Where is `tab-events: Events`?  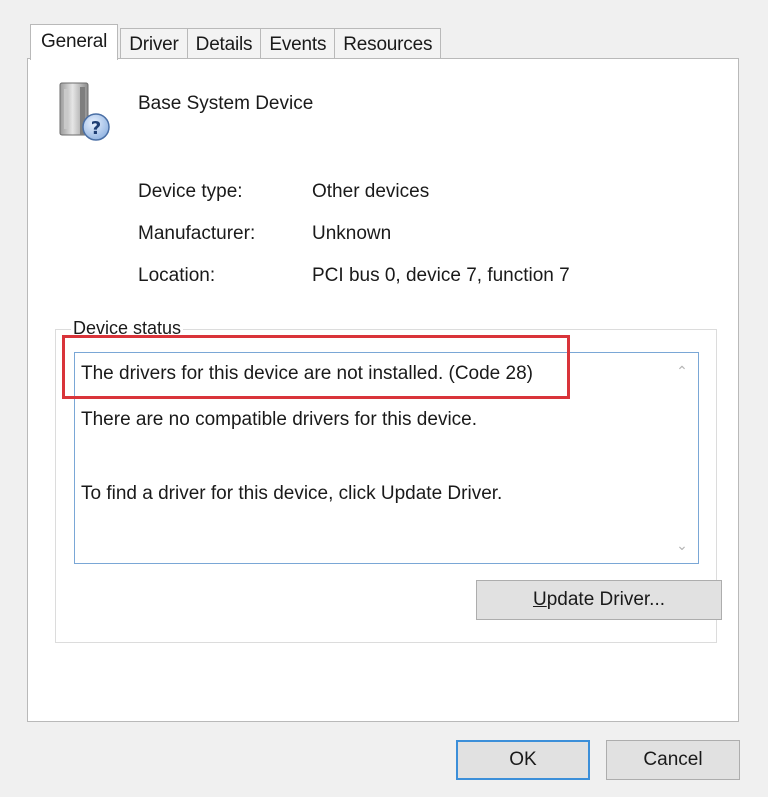 tab-events: Events is located at coordinates (298, 44).